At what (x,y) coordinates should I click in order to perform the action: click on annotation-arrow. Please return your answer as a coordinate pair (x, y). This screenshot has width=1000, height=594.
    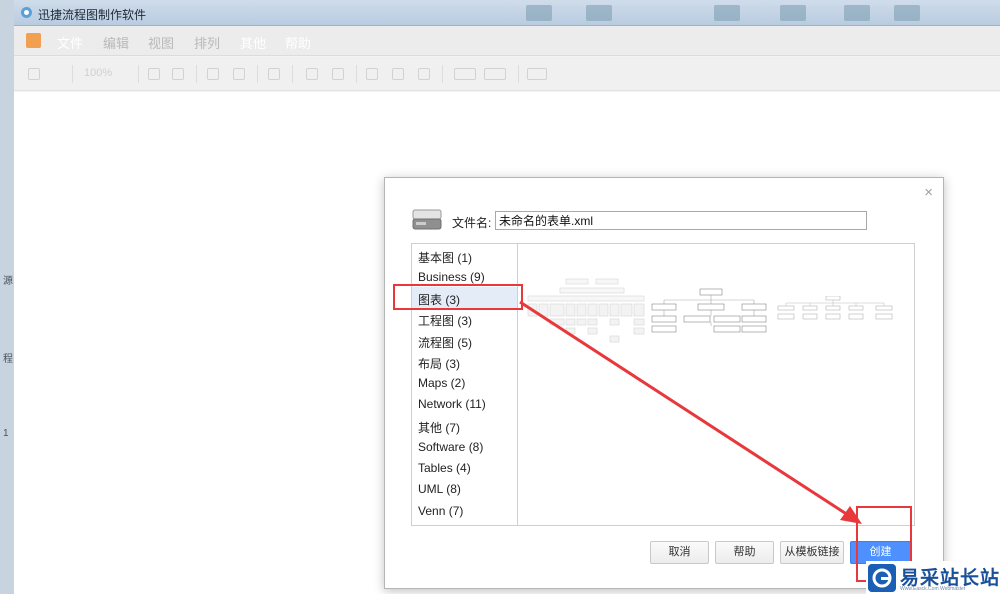
    Looking at the image, I should click on (690, 412).